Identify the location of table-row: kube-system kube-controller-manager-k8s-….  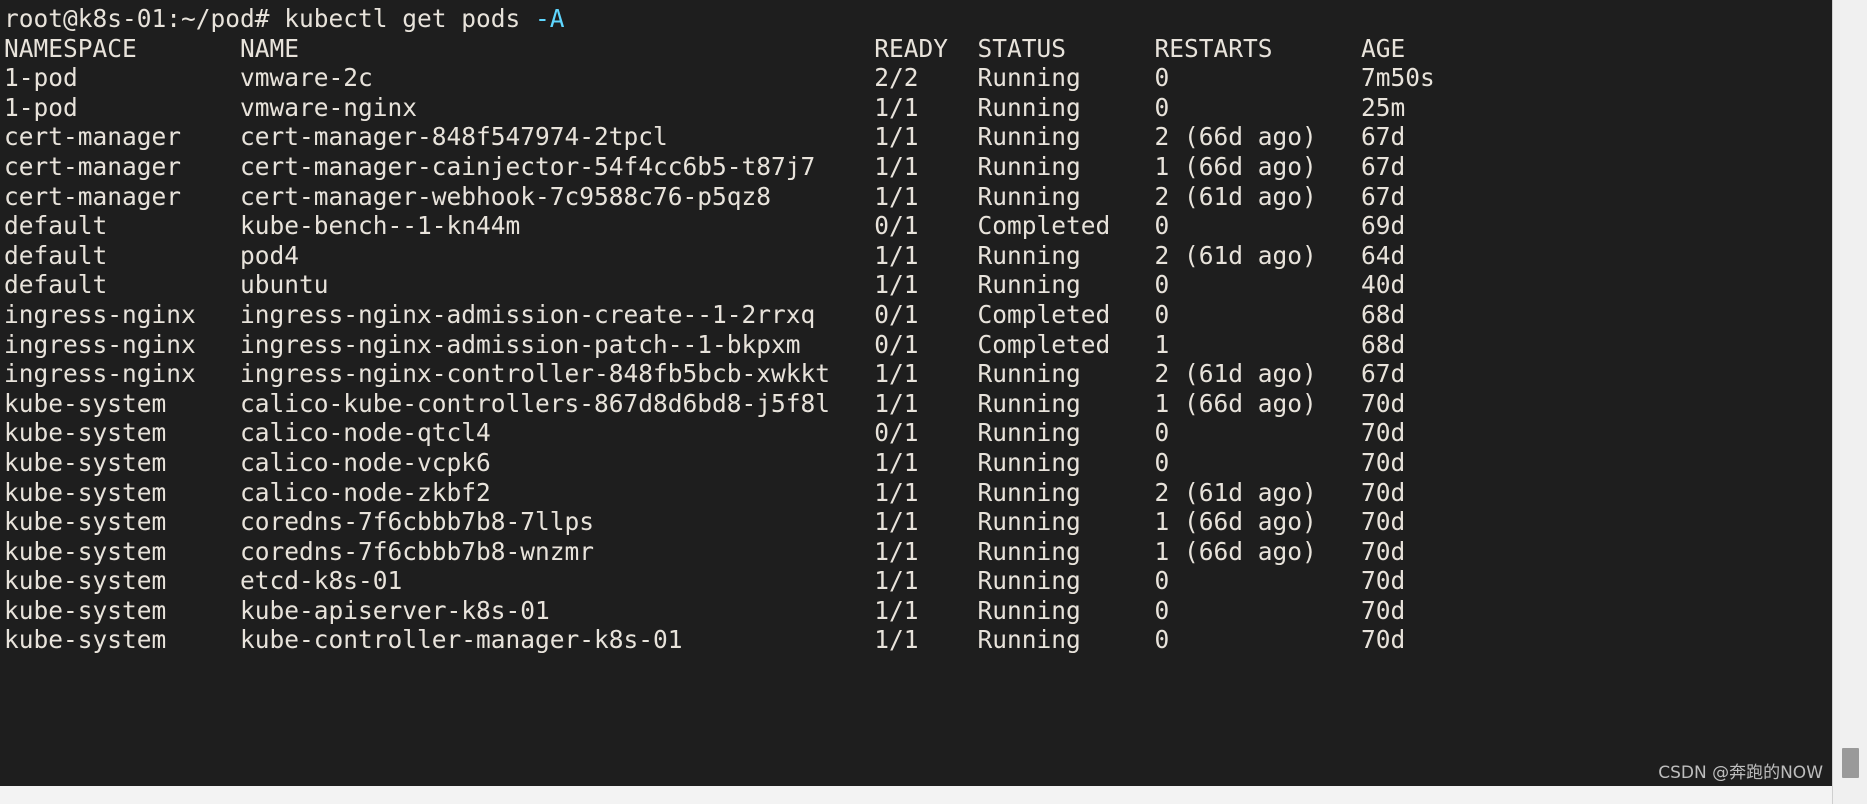
(705, 640).